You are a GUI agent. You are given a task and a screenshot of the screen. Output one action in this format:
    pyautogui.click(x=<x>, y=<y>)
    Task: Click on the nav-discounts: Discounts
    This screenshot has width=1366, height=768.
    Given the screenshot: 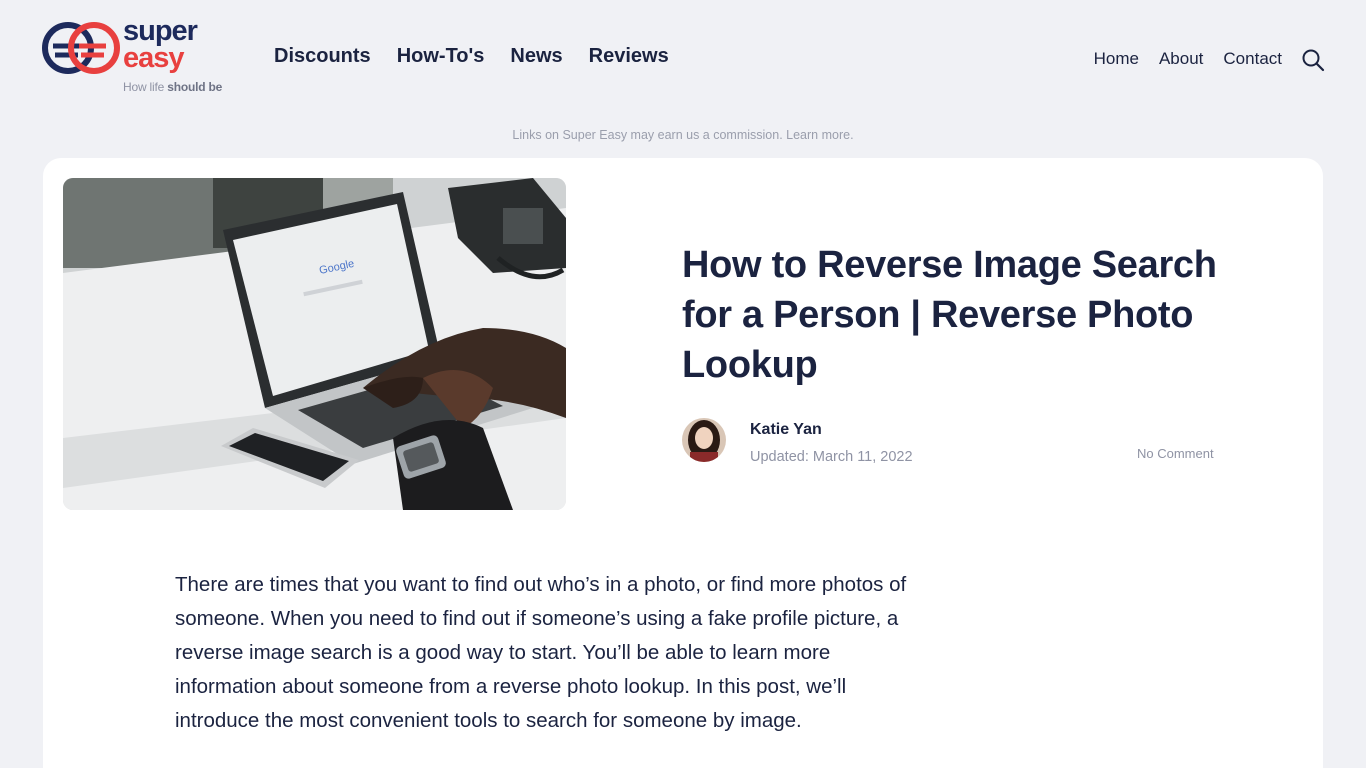 What is the action you would take?
    pyautogui.click(x=322, y=56)
    